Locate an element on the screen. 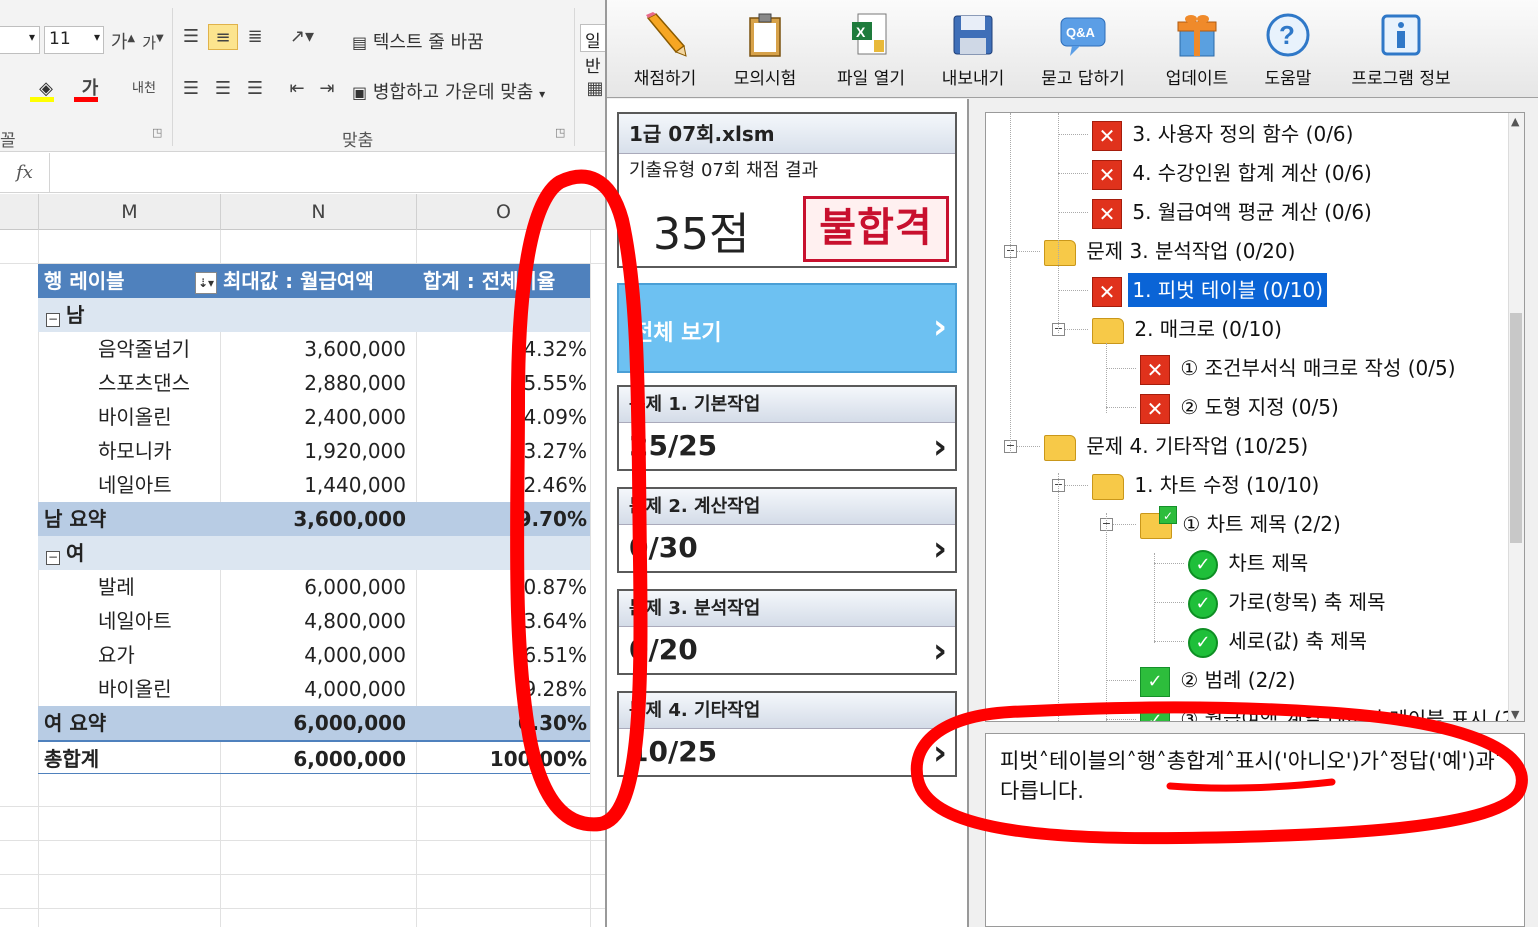 The image size is (1538, 927). font-dialog-launcher-icon: ◳ is located at coordinates (157, 132).